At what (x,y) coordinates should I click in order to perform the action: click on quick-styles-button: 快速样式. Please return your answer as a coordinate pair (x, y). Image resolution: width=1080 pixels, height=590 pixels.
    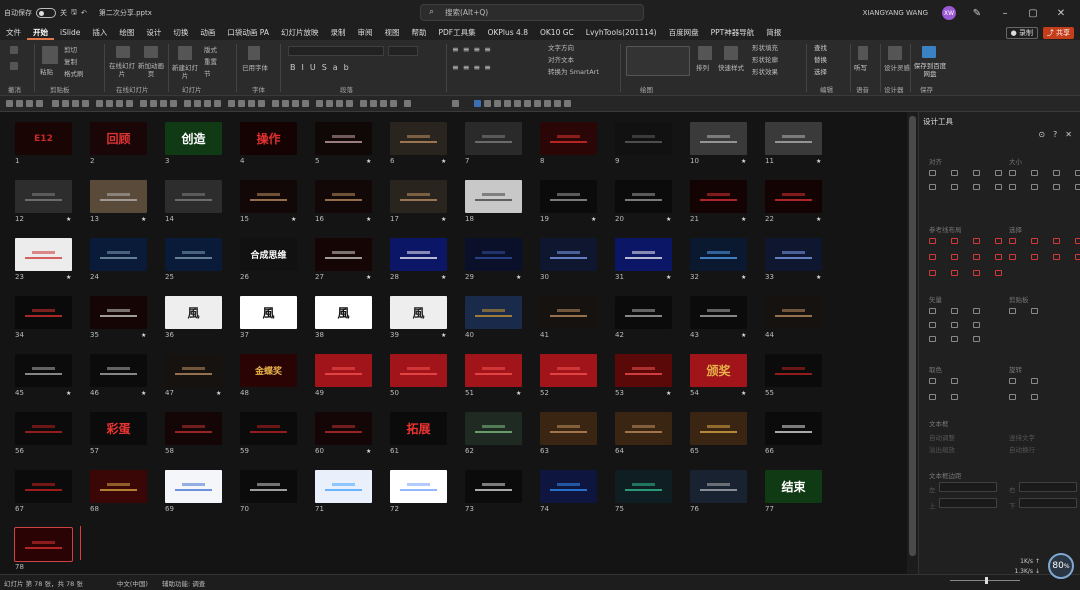
    Looking at the image, I should click on (731, 68).